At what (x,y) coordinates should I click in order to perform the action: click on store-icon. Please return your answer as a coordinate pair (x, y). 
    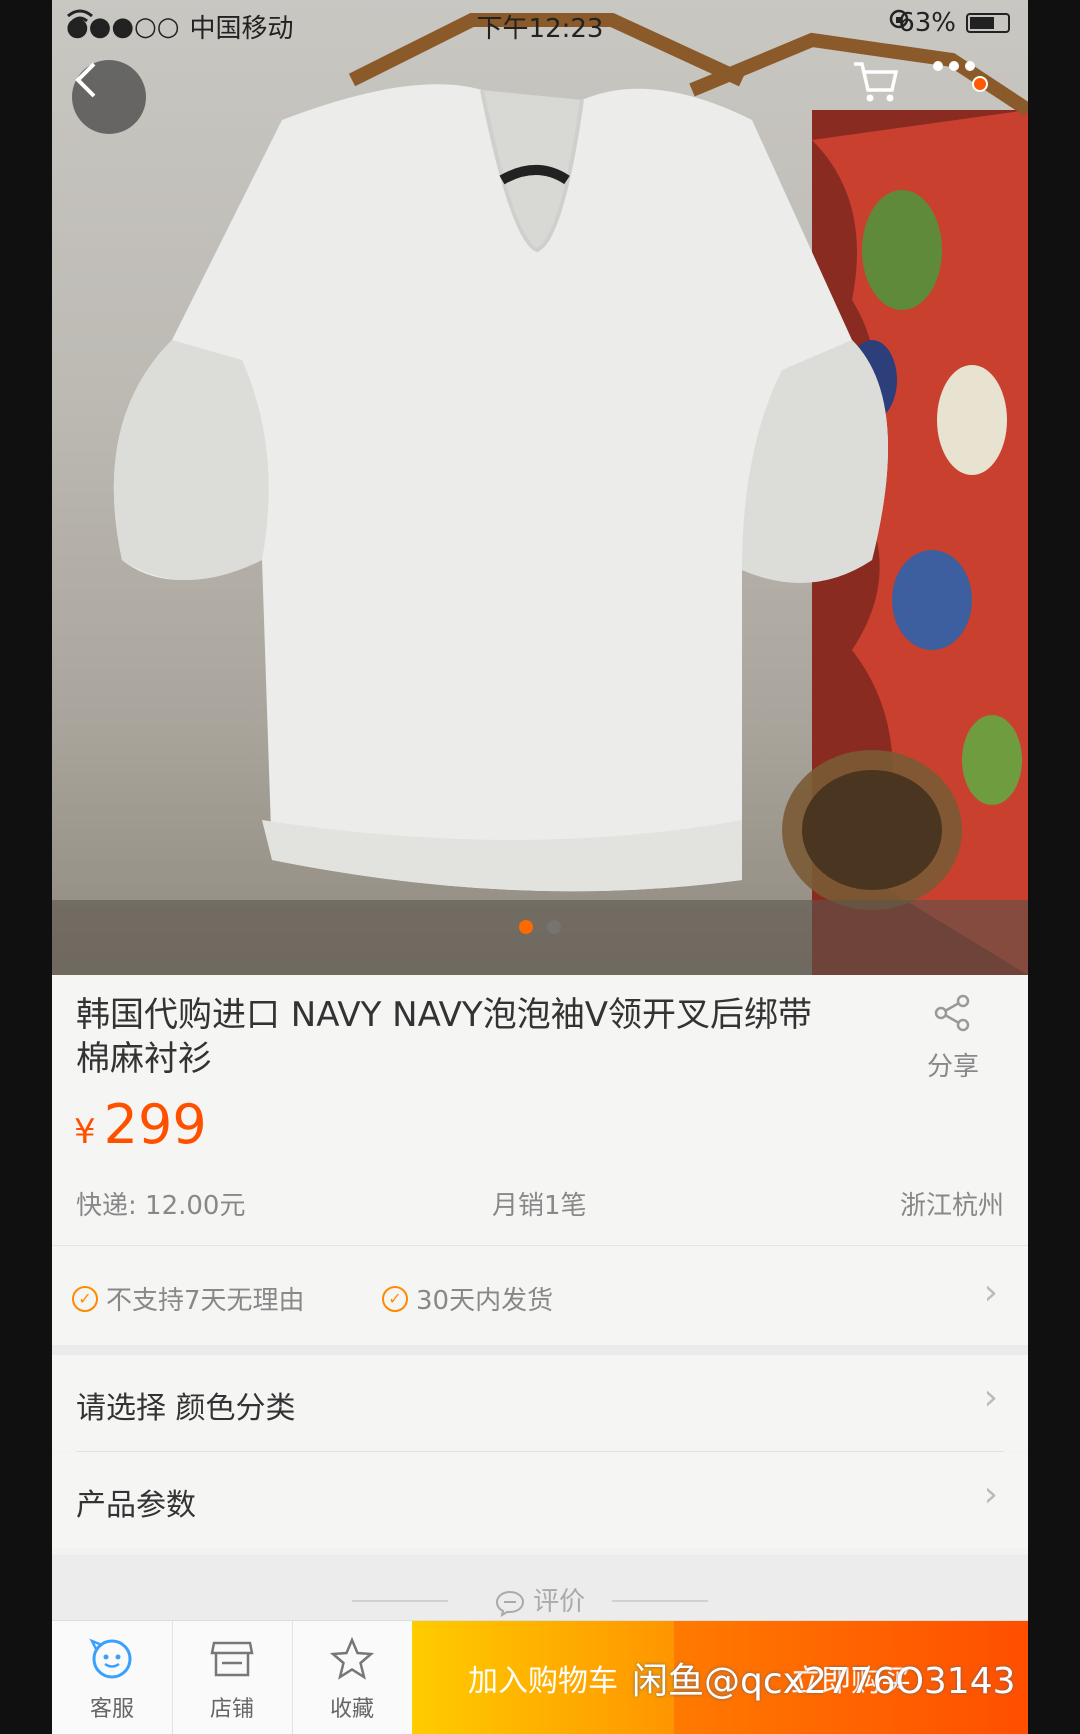
    Looking at the image, I should click on (232, 1659).